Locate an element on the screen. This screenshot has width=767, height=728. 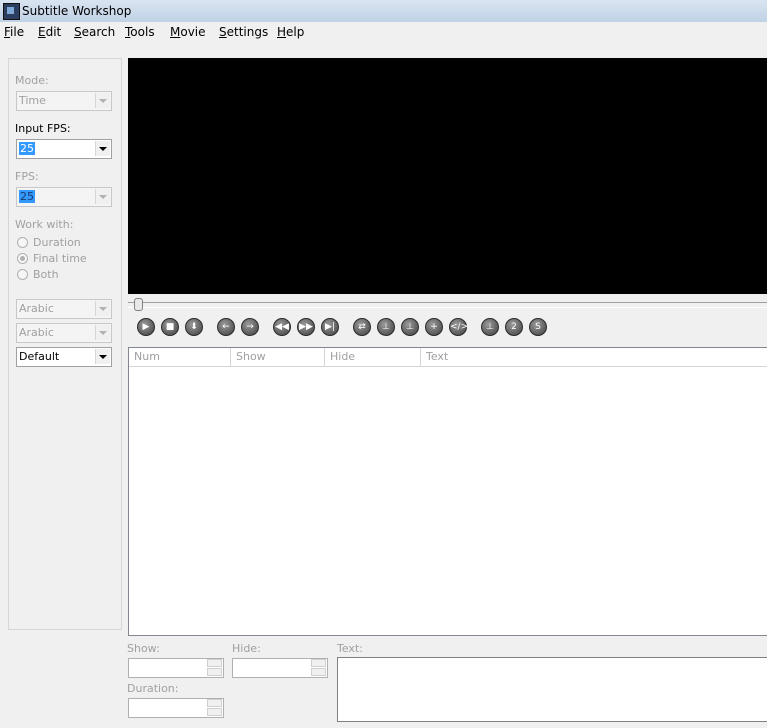
subtitle-text-input is located at coordinates (552, 689).